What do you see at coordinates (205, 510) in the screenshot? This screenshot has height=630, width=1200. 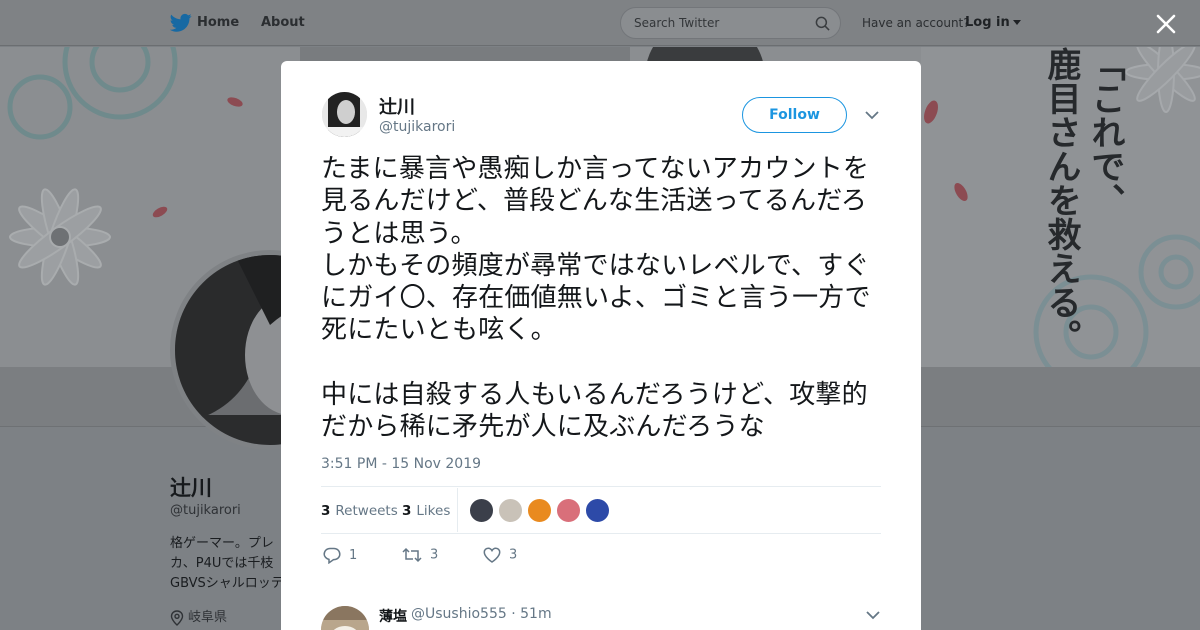 I see `profile-handle: @tujikarori` at bounding box center [205, 510].